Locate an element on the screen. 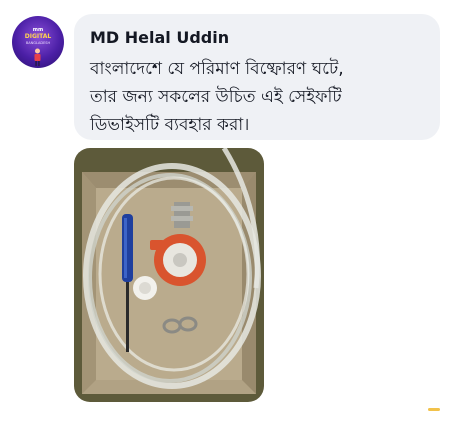  comment-avatar: mm DIGITAL BANGLADESH is located at coordinates (38, 42).